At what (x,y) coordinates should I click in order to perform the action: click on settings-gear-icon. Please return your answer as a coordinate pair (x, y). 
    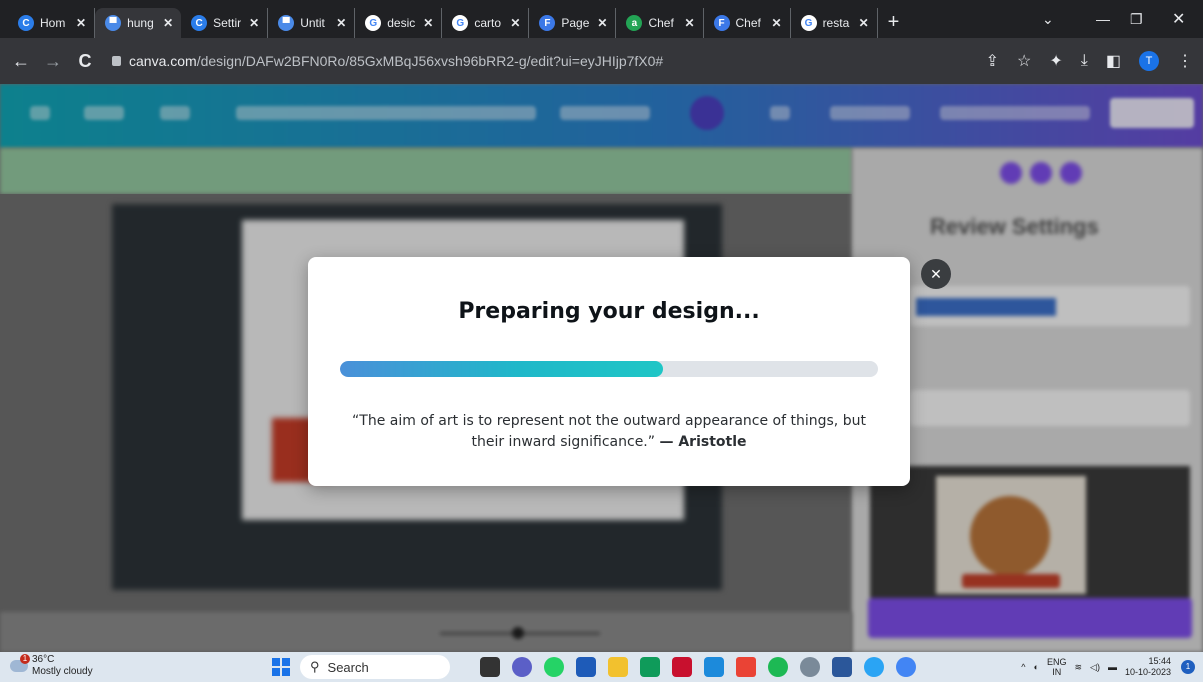
    Looking at the image, I should click on (810, 667).